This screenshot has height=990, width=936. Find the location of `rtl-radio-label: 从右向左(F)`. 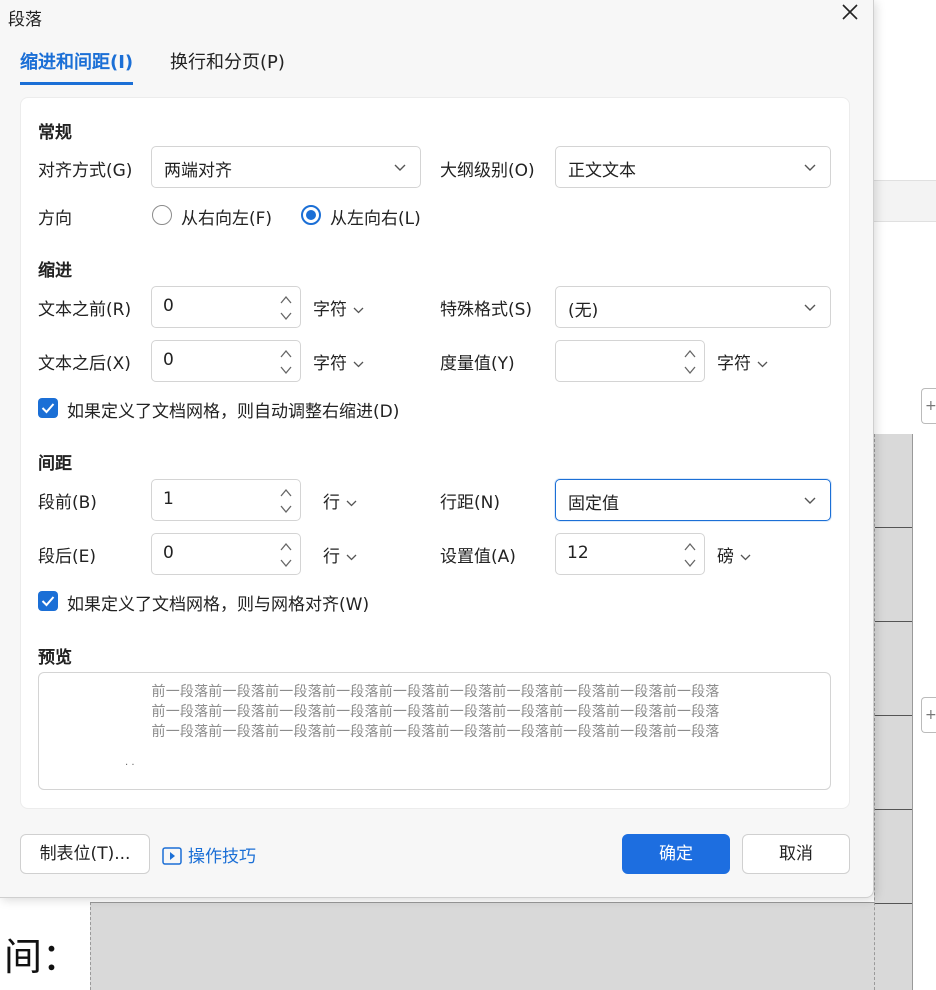

rtl-radio-label: 从右向左(F) is located at coordinates (226, 216).